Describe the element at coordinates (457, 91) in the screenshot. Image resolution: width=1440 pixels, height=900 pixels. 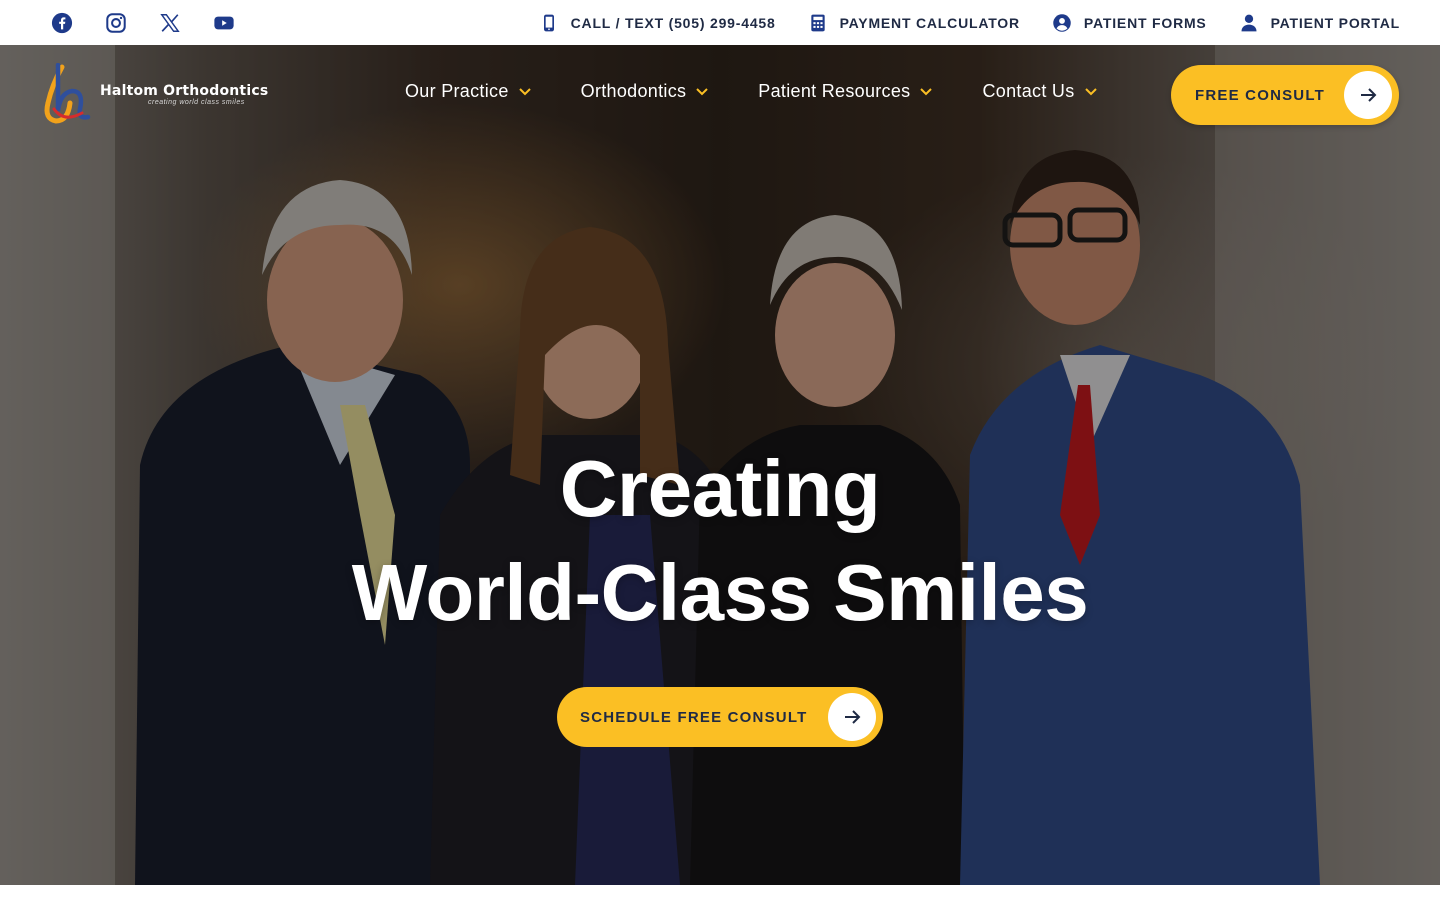
I see `menu-label: Our Practice` at that location.